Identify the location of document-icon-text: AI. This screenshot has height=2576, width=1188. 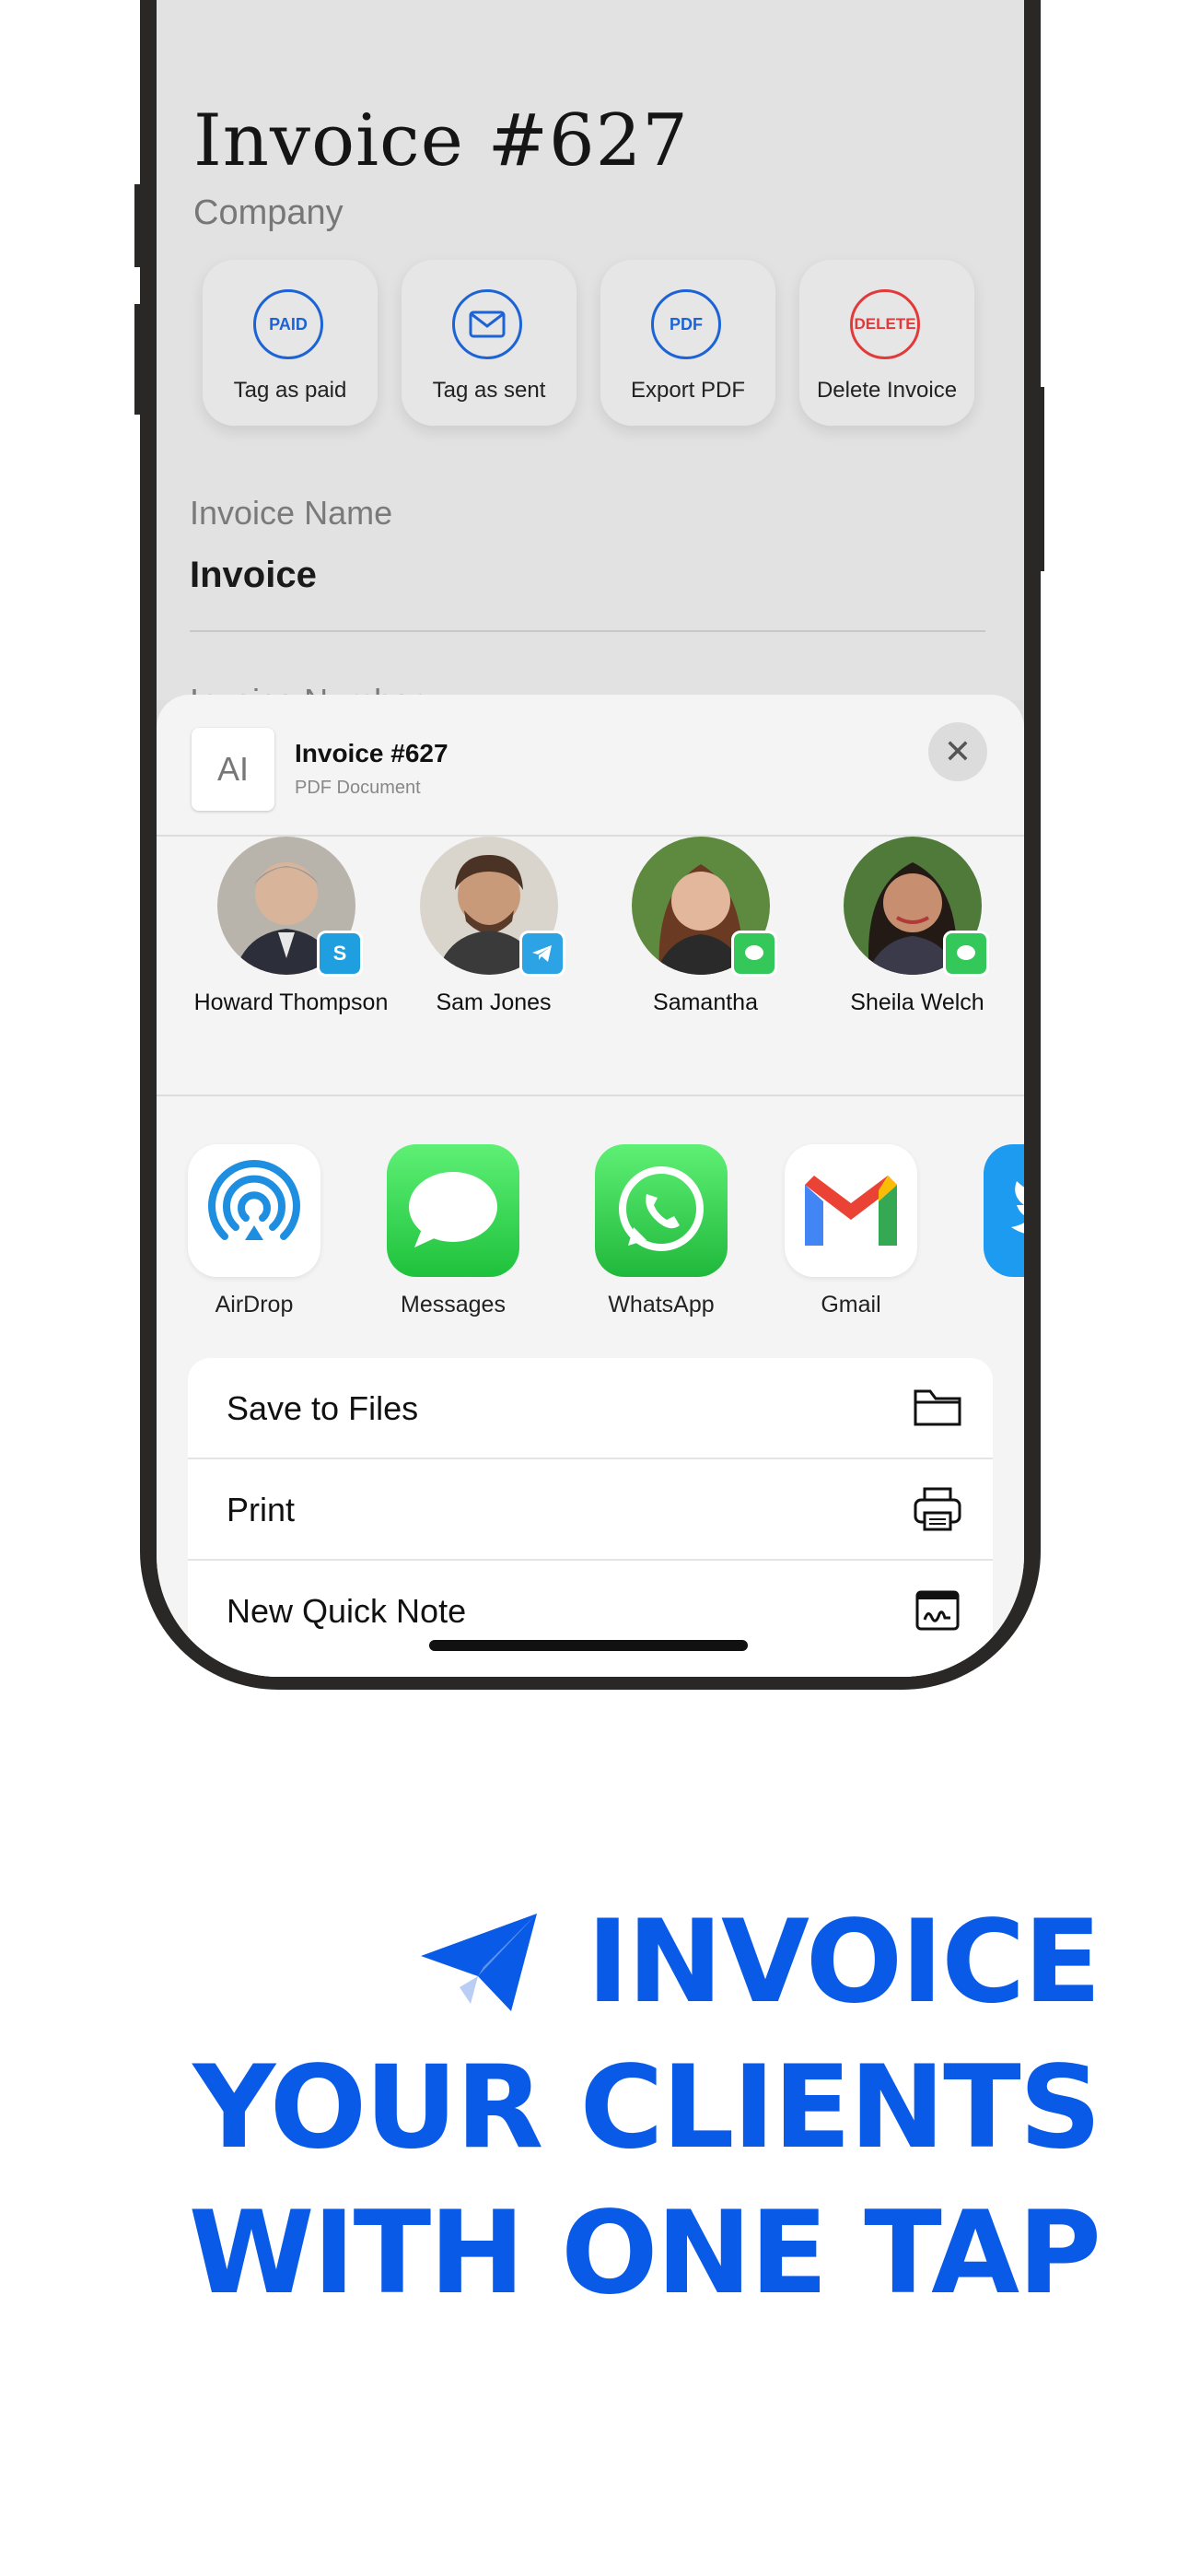
(232, 769).